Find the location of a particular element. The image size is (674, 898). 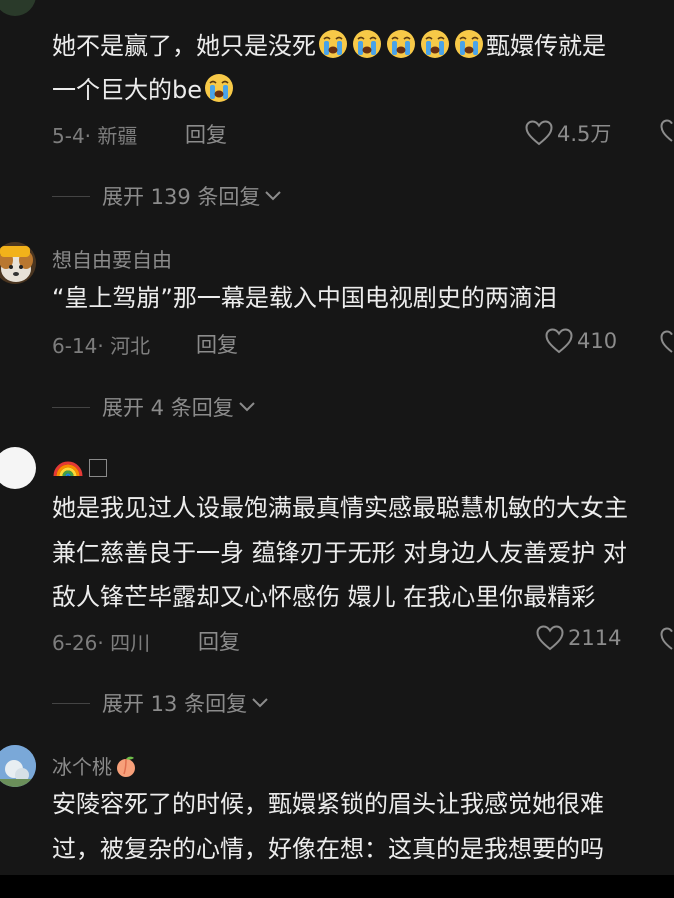

comment-text-line-2: 兼仁慈善良于一身 蕴锋刃于无形 对身边人友善爱护 对 is located at coordinates (339, 553).